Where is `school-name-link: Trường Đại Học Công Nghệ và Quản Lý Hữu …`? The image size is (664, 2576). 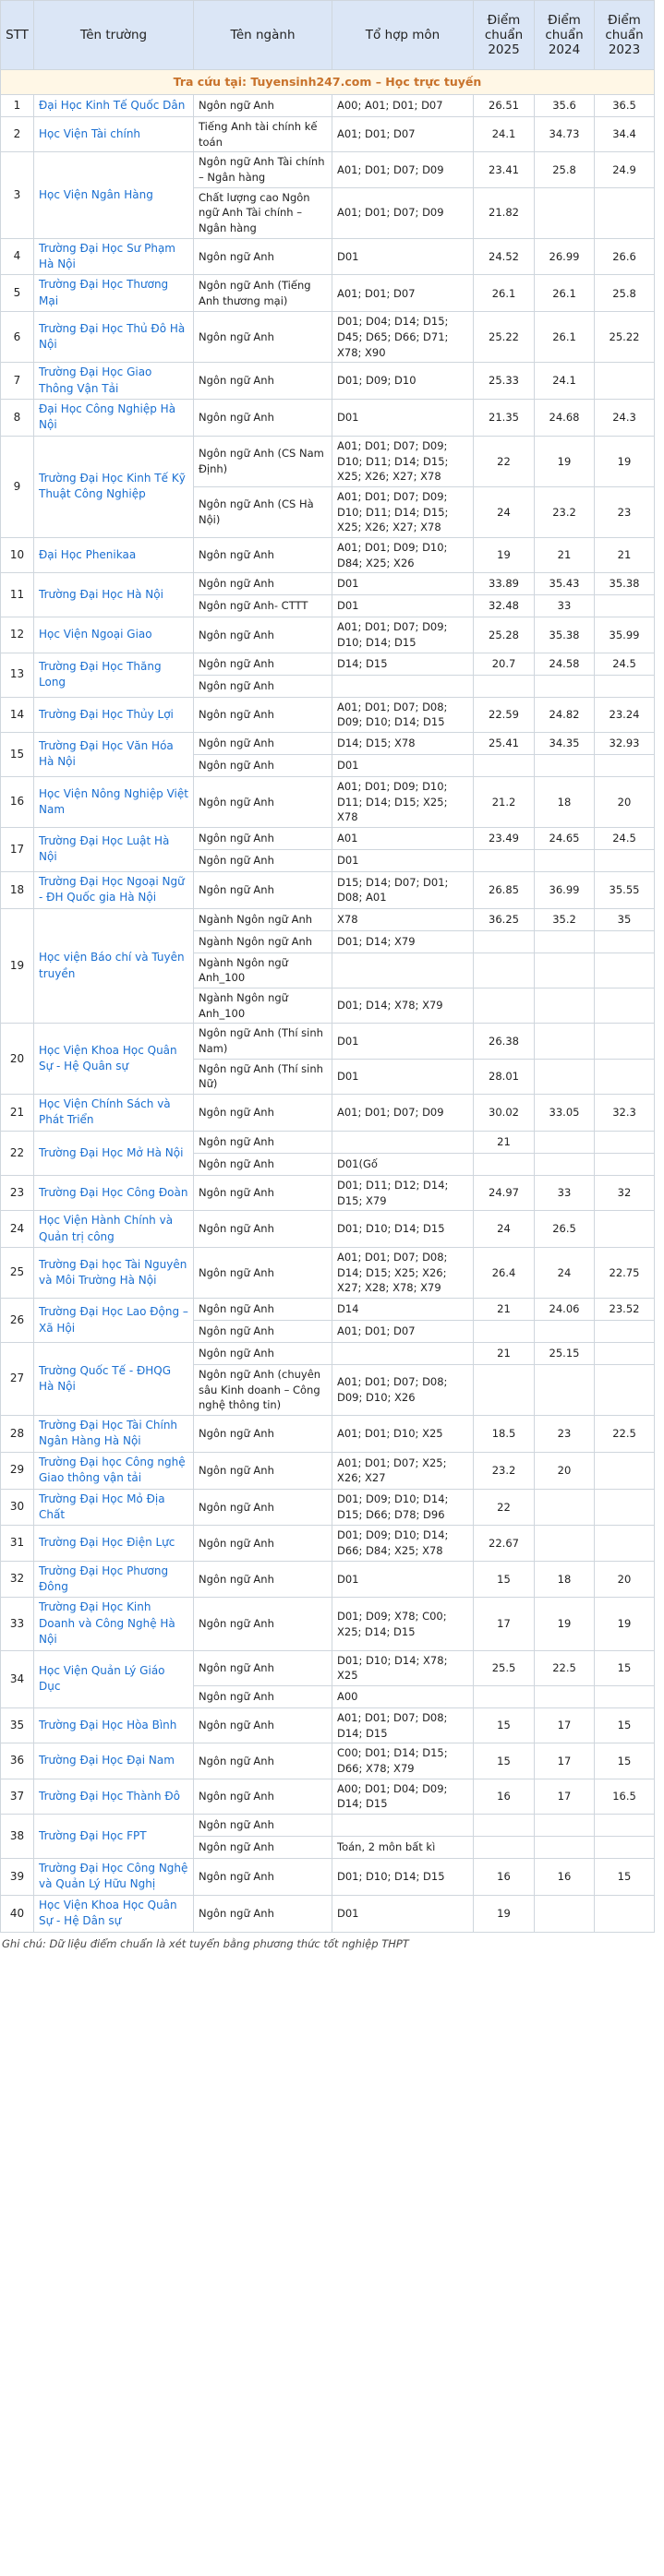
school-name-link: Trường Đại Học Công Nghệ và Quản Lý Hữu … is located at coordinates (113, 1877).